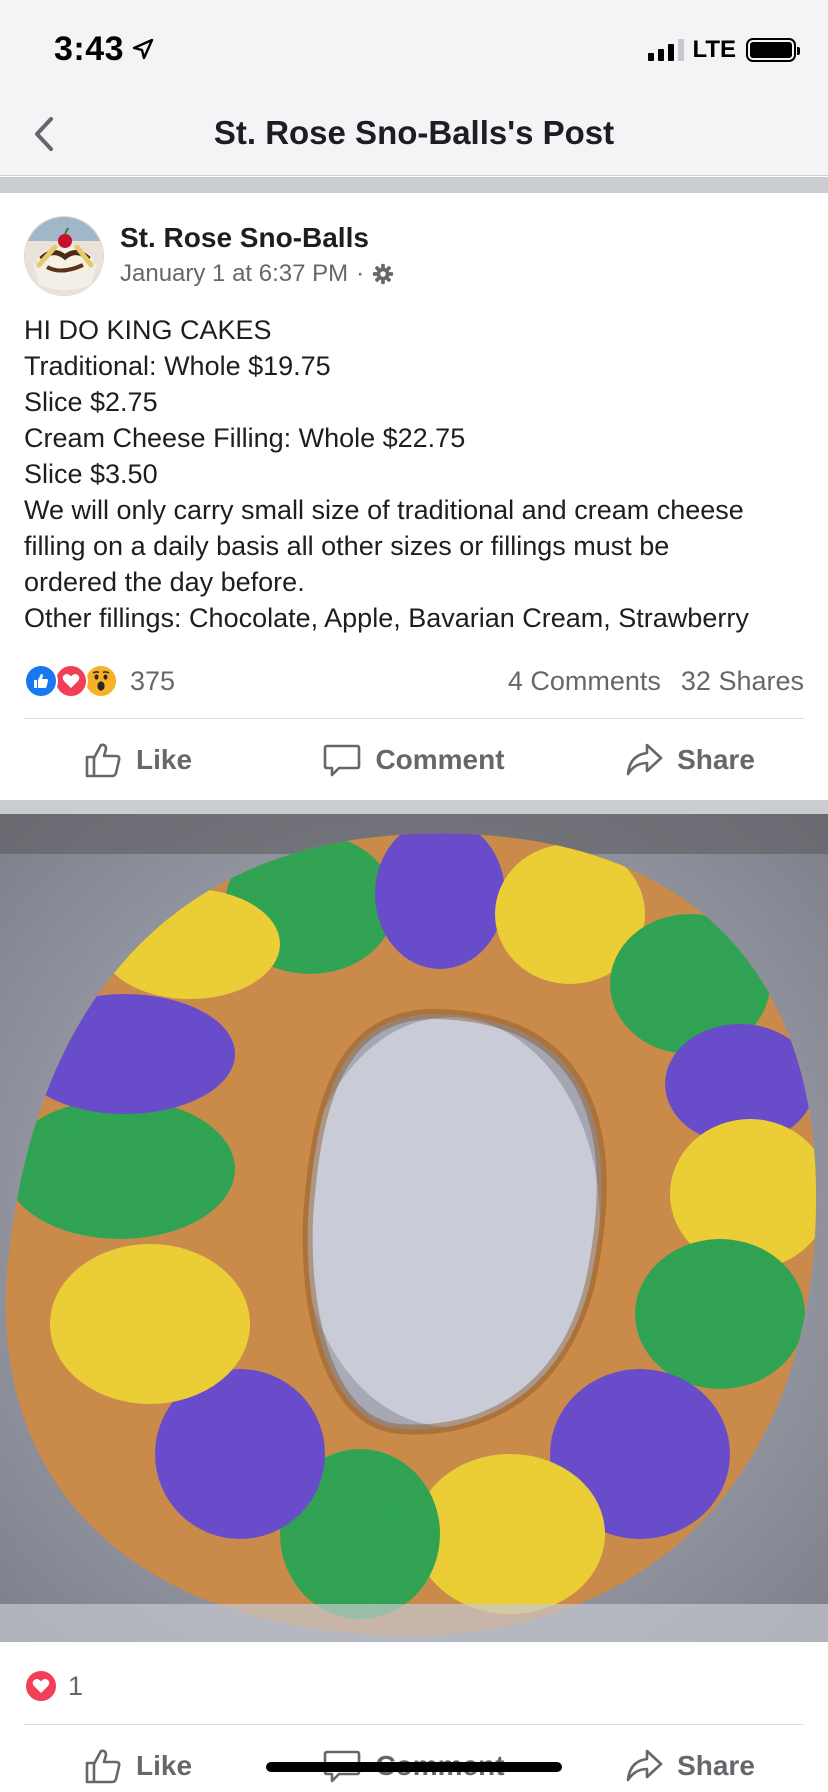 The image size is (828, 1792). I want to click on navigation-bar: St. Rose Sno-Balls's Post, so click(414, 136).